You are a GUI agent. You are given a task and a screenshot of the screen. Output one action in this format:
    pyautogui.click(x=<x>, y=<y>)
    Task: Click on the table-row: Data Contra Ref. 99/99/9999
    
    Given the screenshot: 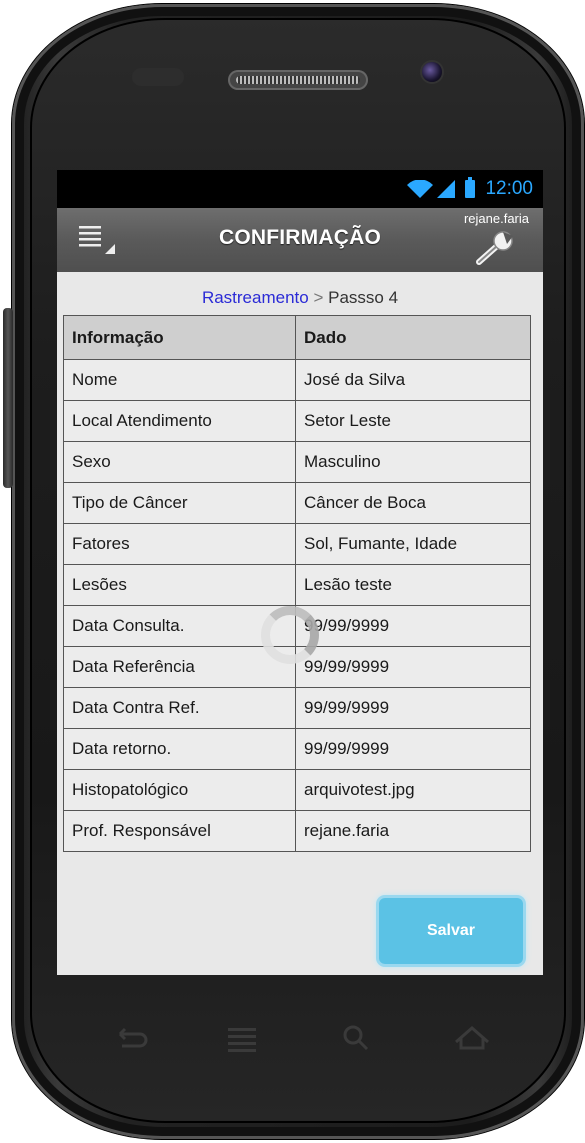 What is the action you would take?
    pyautogui.click(x=297, y=708)
    